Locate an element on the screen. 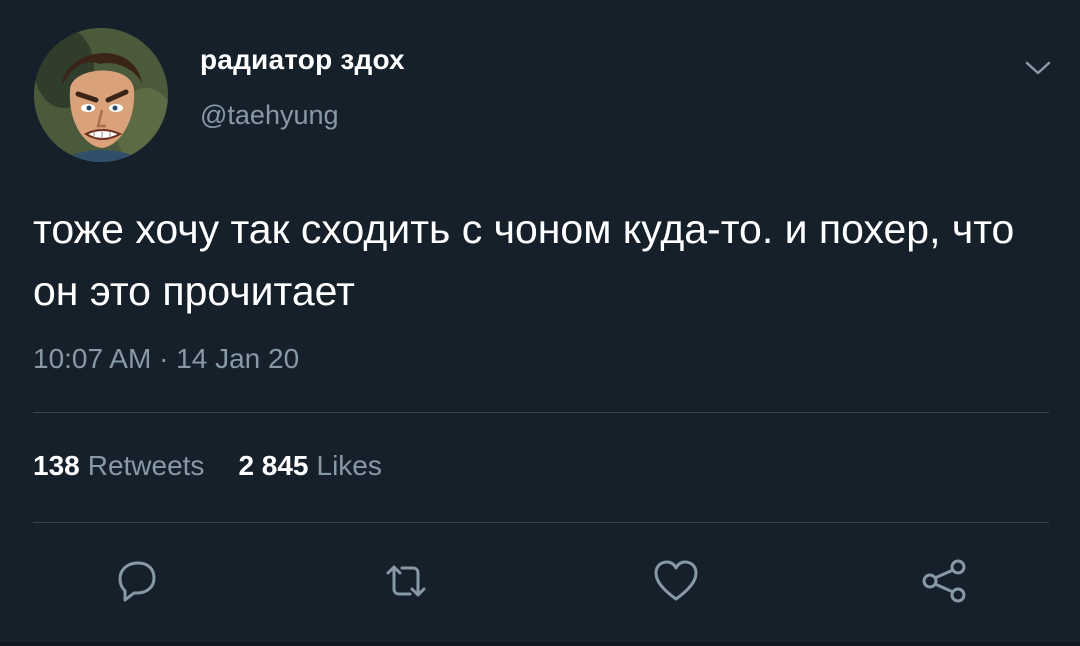 This screenshot has height=646, width=1080. likes-count: 2 845 is located at coordinates (273, 465).